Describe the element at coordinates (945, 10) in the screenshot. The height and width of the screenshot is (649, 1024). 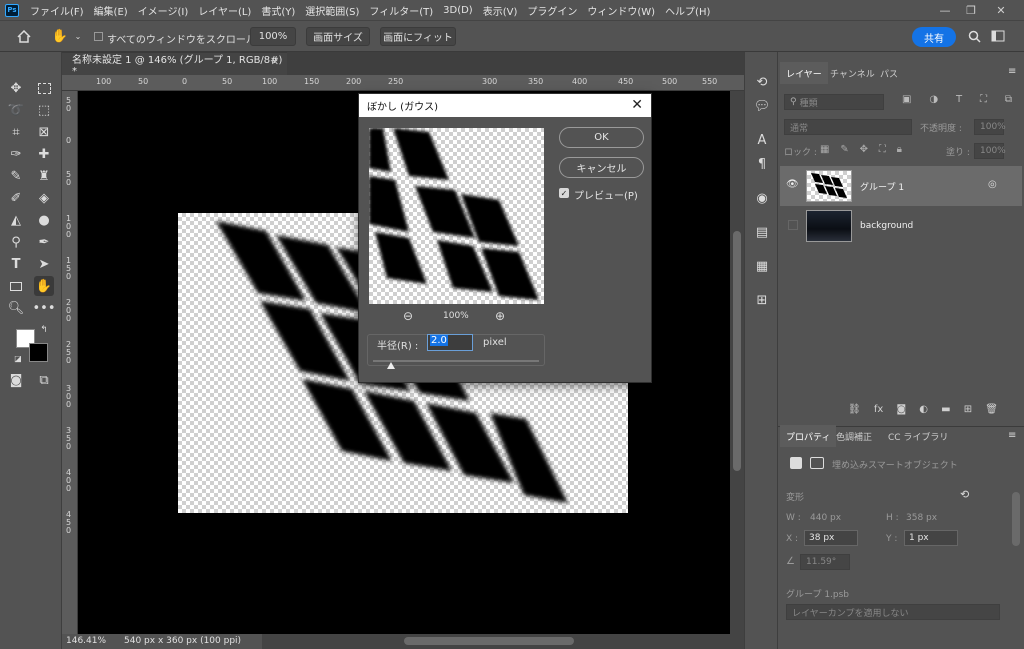
I see `minimize-icon: —` at that location.